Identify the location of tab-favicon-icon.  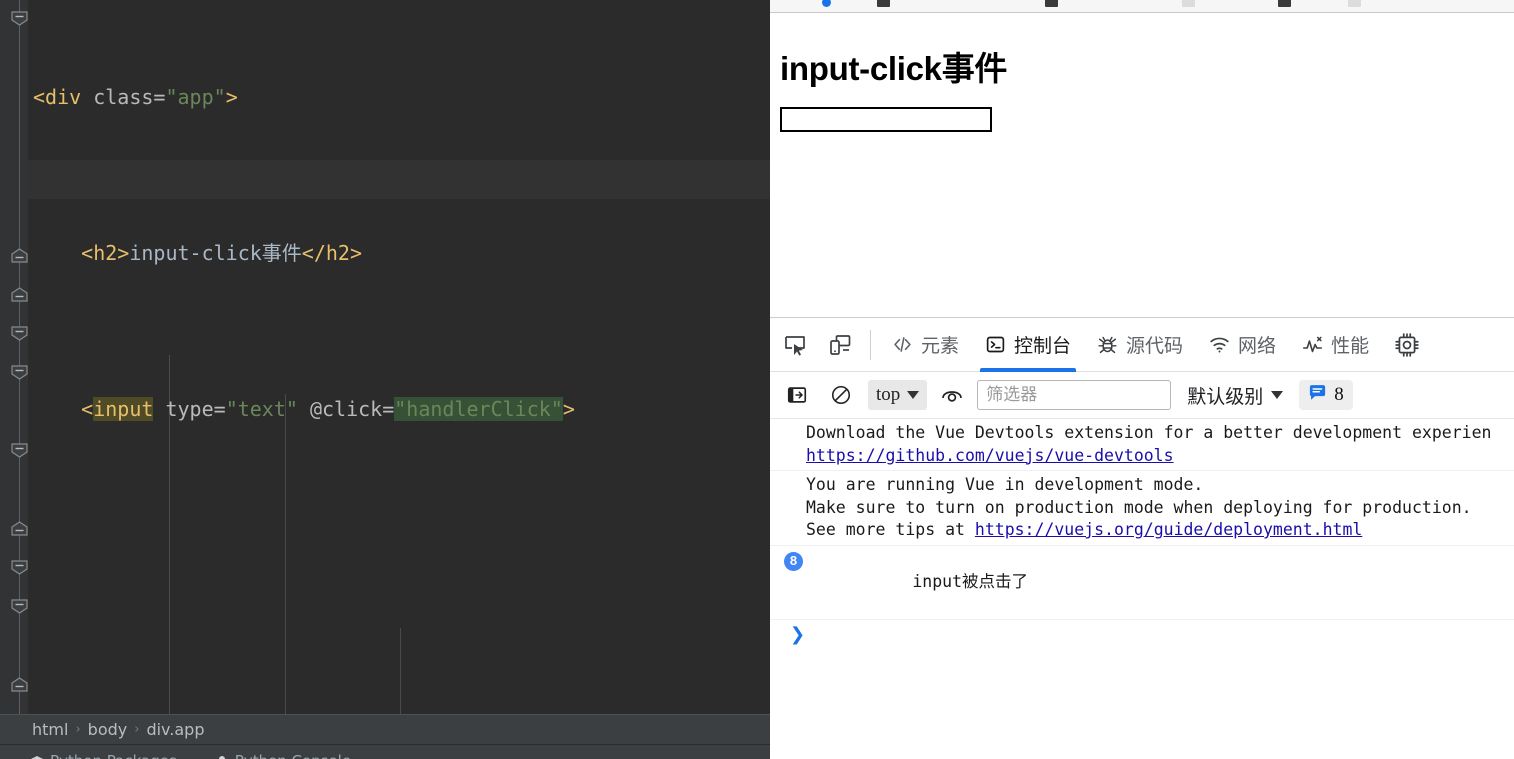
(826, 3).